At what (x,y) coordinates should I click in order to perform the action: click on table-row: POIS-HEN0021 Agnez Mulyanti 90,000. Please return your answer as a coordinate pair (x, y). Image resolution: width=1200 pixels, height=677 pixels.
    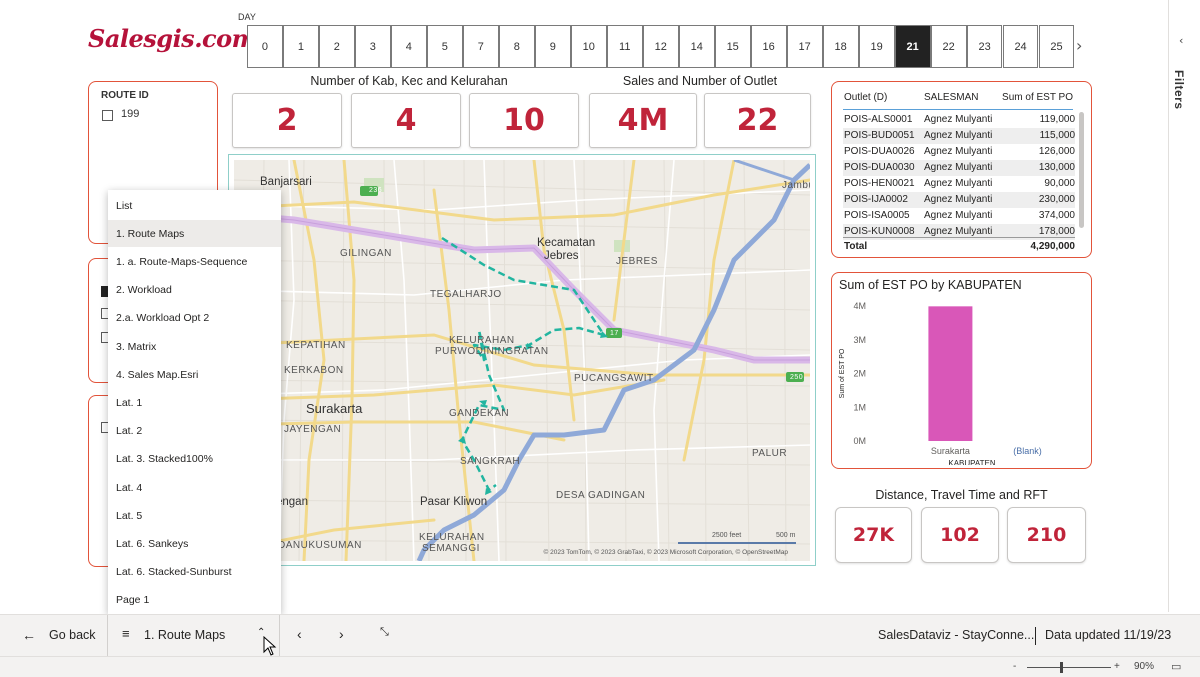
    Looking at the image, I should click on (959, 184).